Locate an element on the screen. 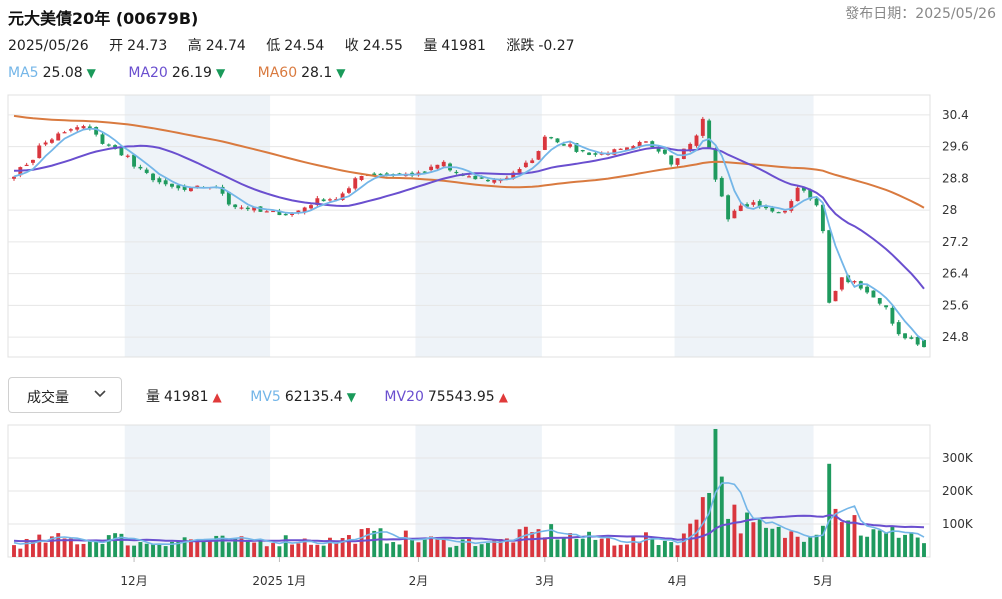 The height and width of the screenshot is (599, 1002). x-tick-label: 3月 is located at coordinates (545, 581).